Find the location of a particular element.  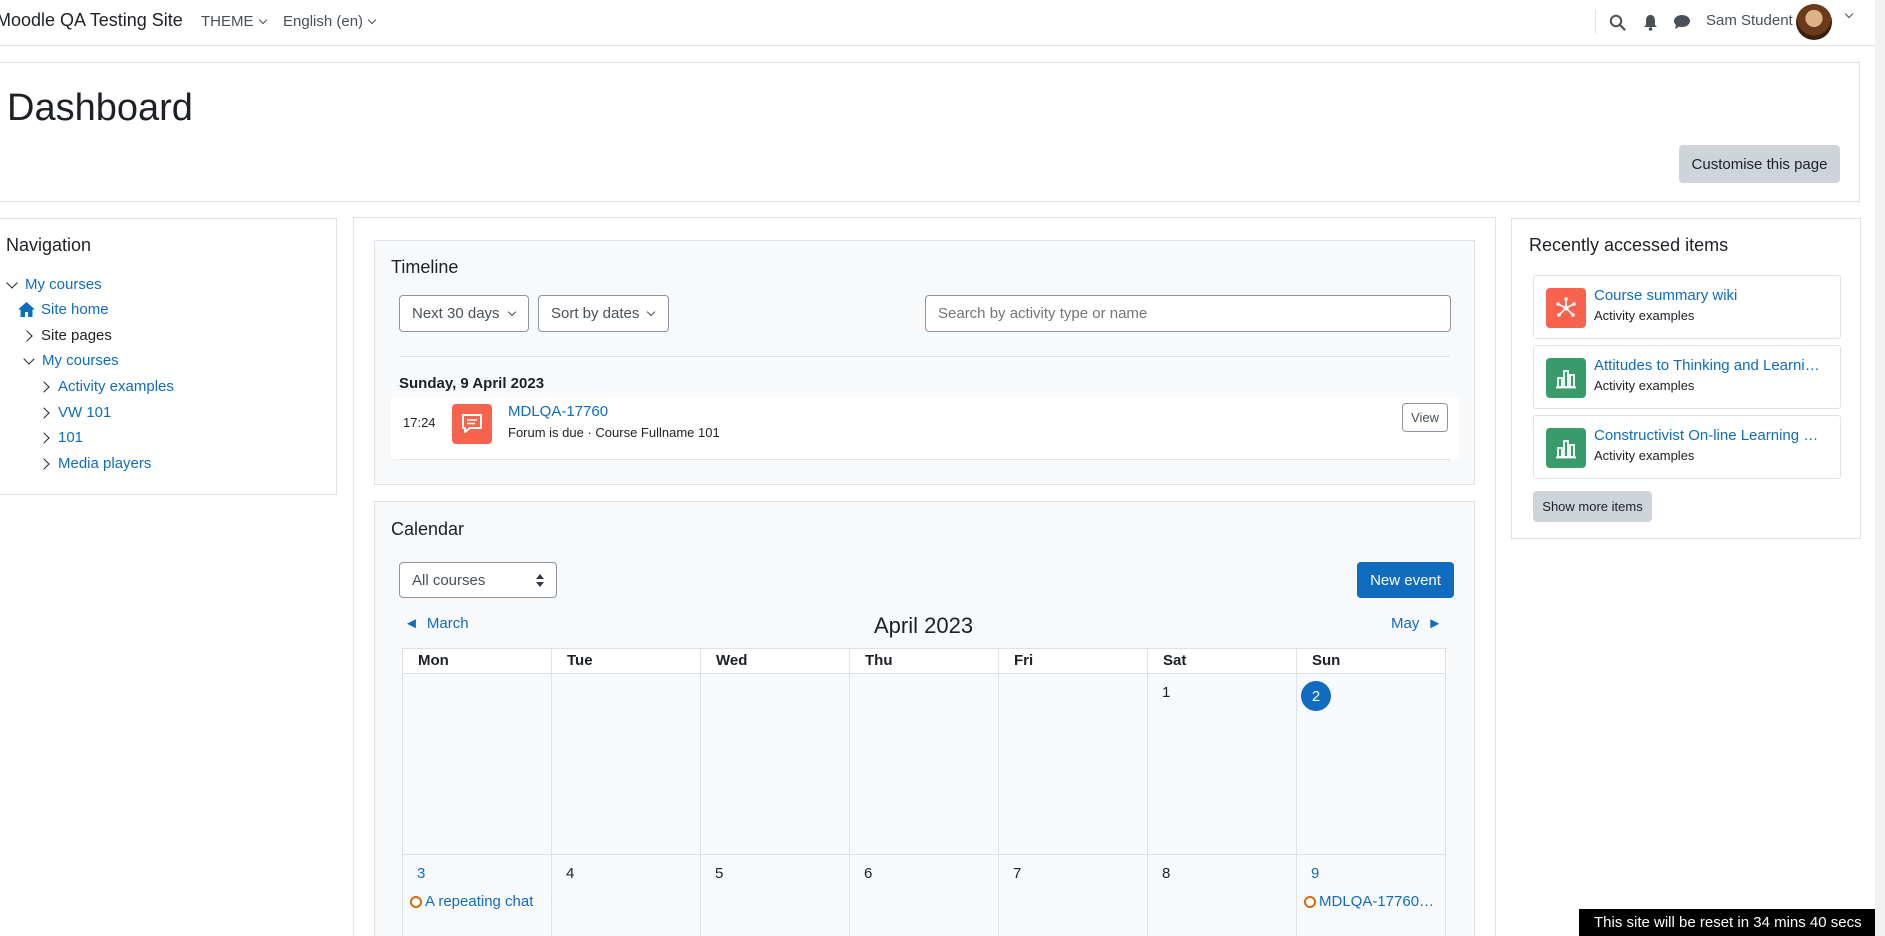

new-event-button: New event is located at coordinates (1405, 580).